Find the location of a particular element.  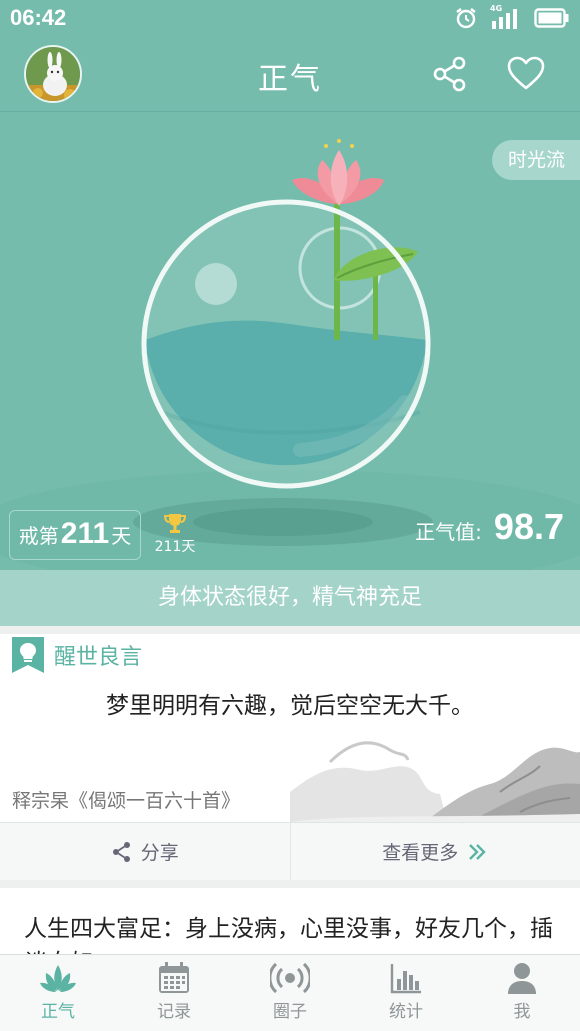

qi-label: 正气值: is located at coordinates (448, 532).